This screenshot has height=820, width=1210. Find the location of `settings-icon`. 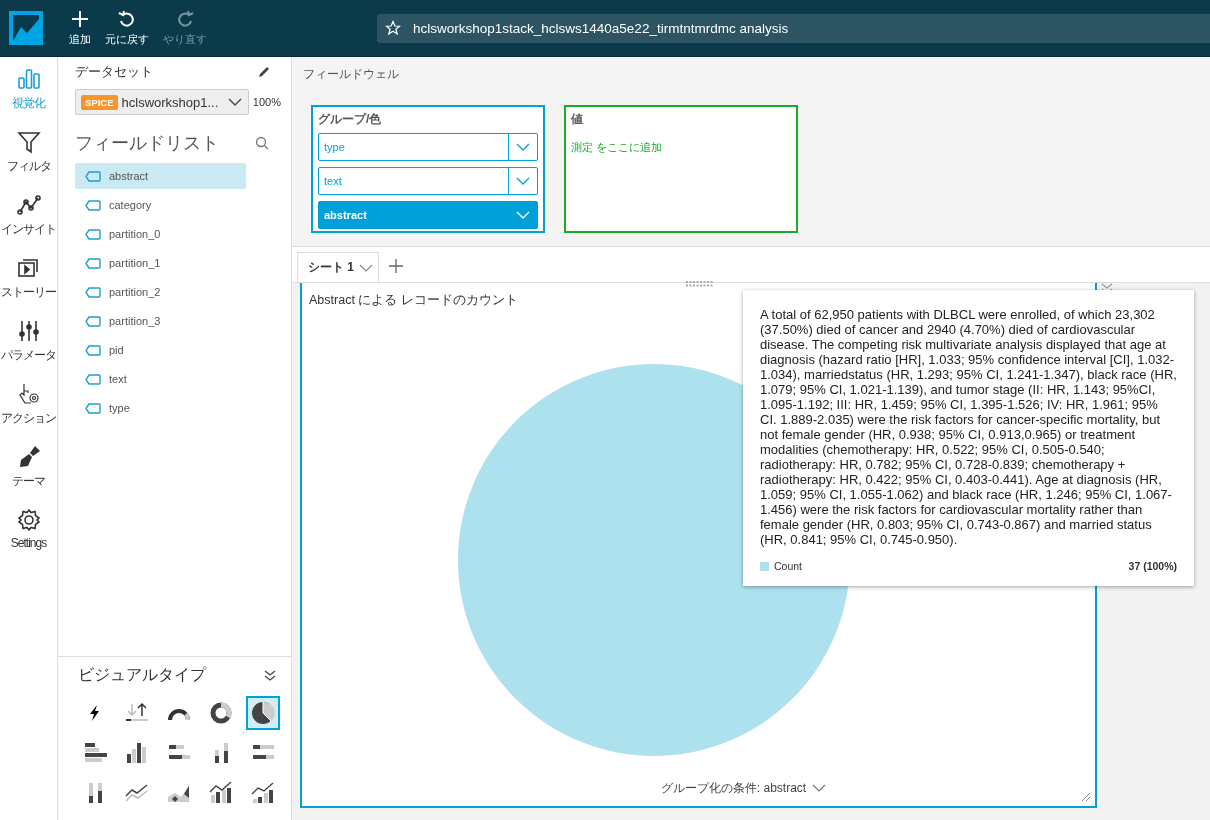

settings-icon is located at coordinates (28, 520).